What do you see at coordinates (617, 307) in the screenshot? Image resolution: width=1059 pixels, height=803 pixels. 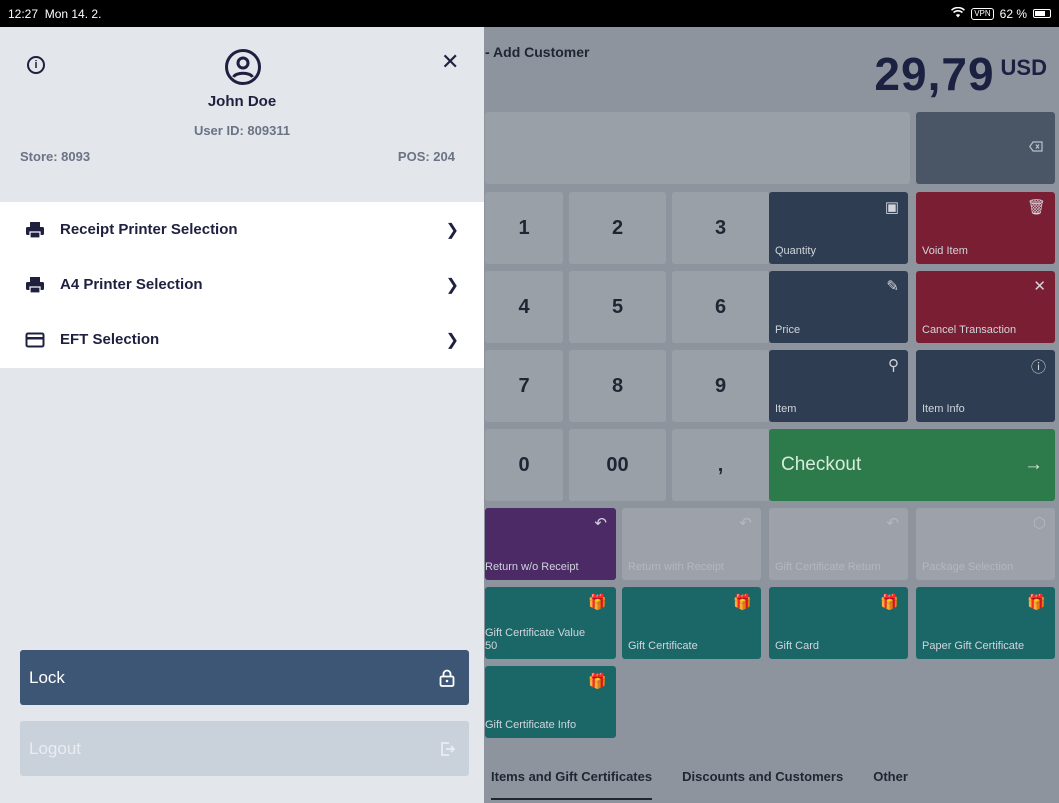 I see `key-5: 5` at bounding box center [617, 307].